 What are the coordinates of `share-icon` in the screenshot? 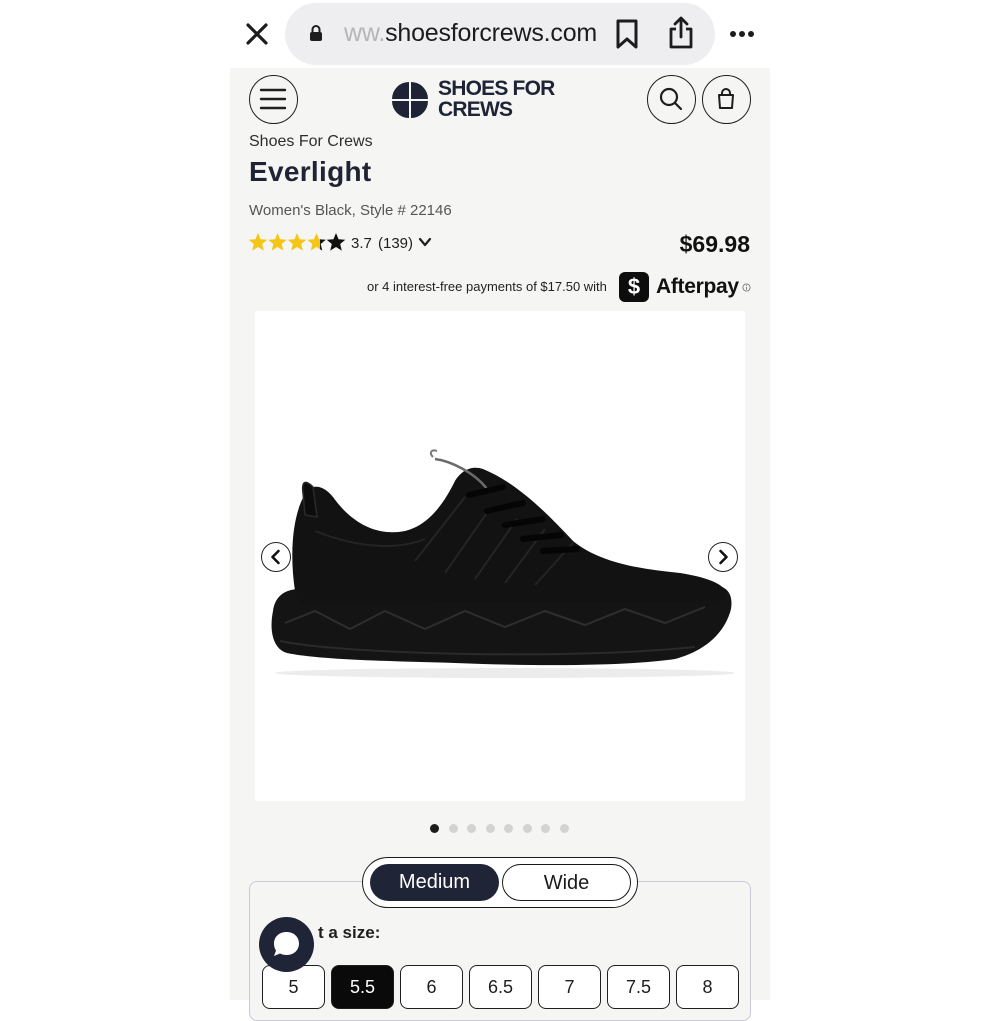 It's located at (681, 33).